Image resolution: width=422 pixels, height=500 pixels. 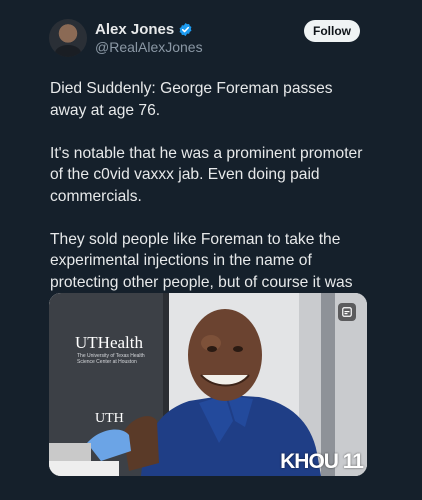 I want to click on verified-badge-icon, so click(x=185, y=29).